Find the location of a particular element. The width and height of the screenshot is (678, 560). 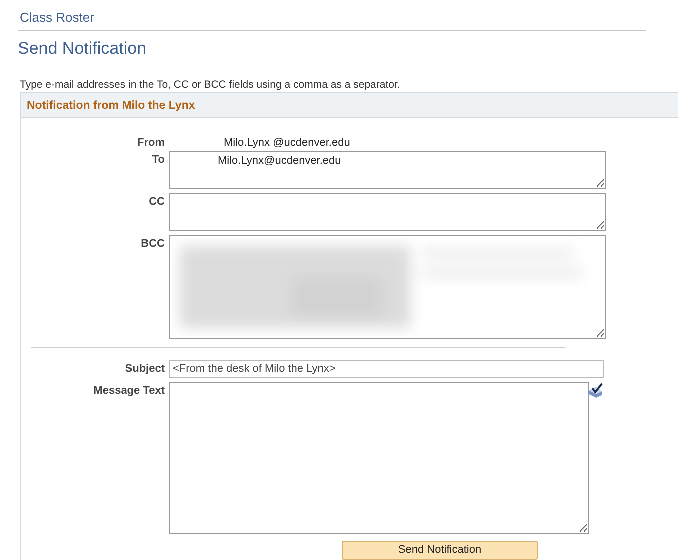

subject-field: <From the desk of Milo the Lynx> is located at coordinates (386, 369).